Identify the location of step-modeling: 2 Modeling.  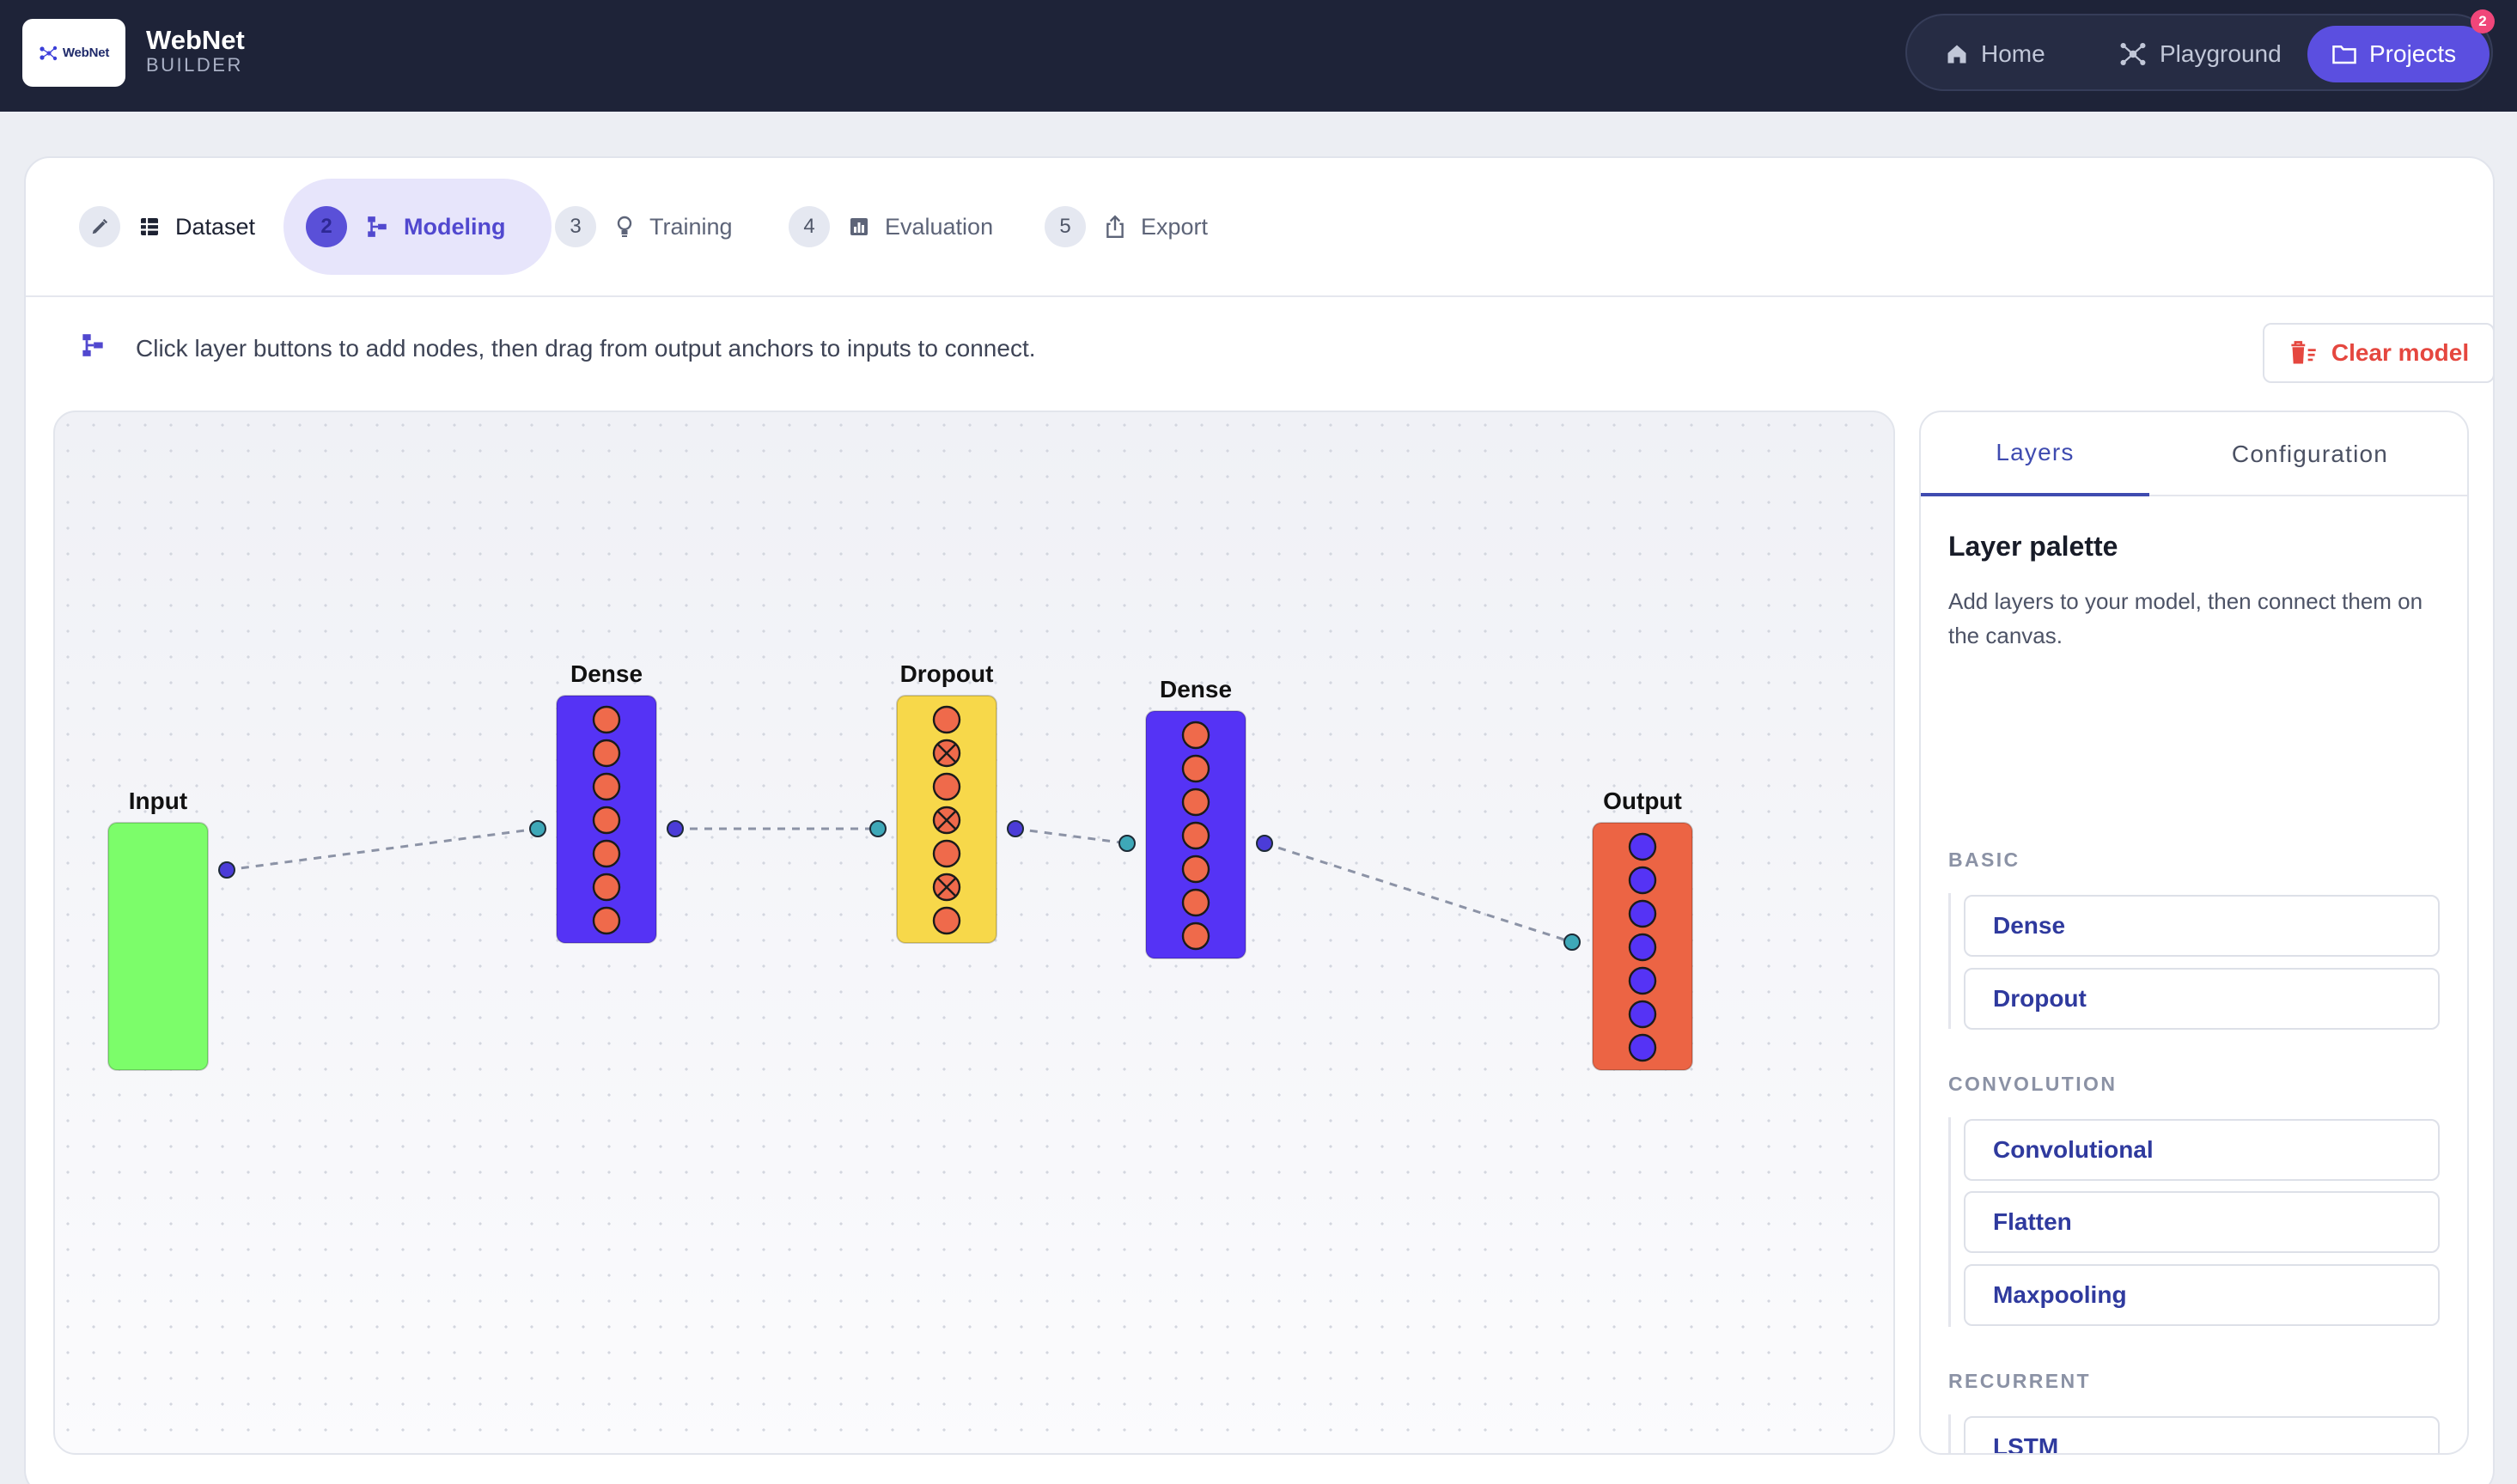
(417, 227).